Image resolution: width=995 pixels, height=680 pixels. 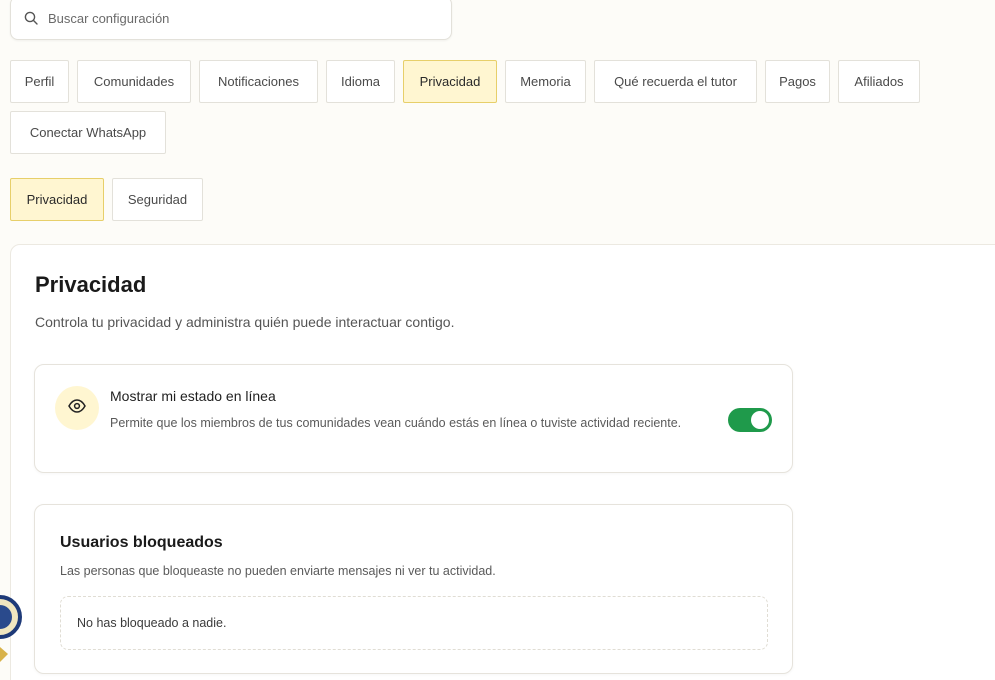 I want to click on eye-icon, so click(x=77, y=408).